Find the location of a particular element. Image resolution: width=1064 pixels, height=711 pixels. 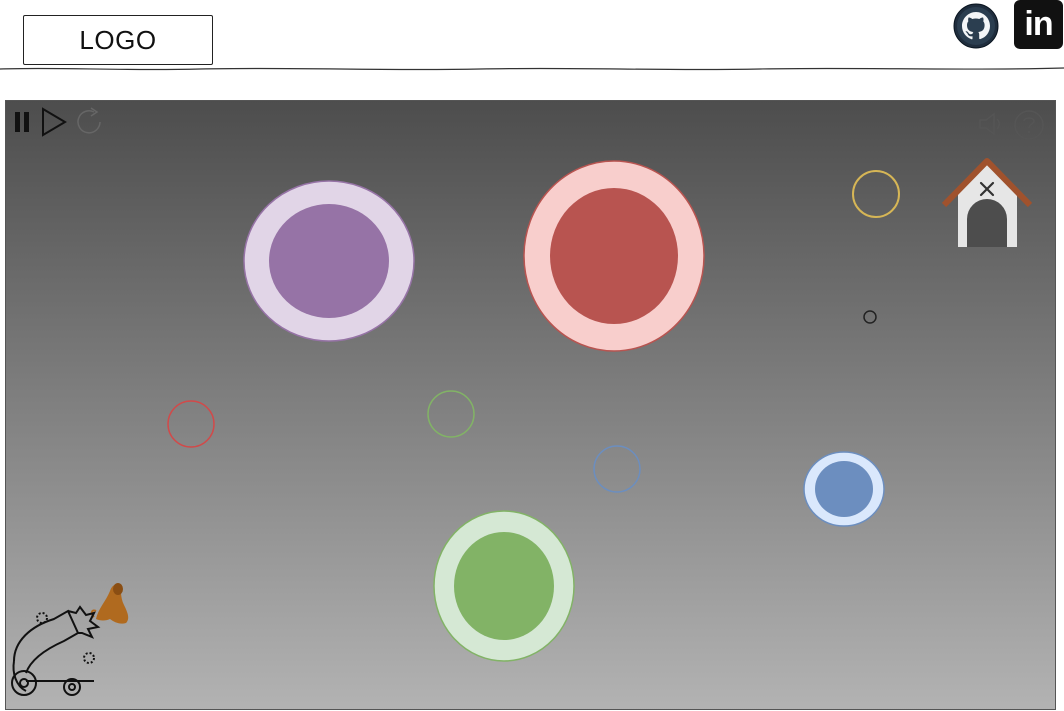

github-icon is located at coordinates (976, 26).